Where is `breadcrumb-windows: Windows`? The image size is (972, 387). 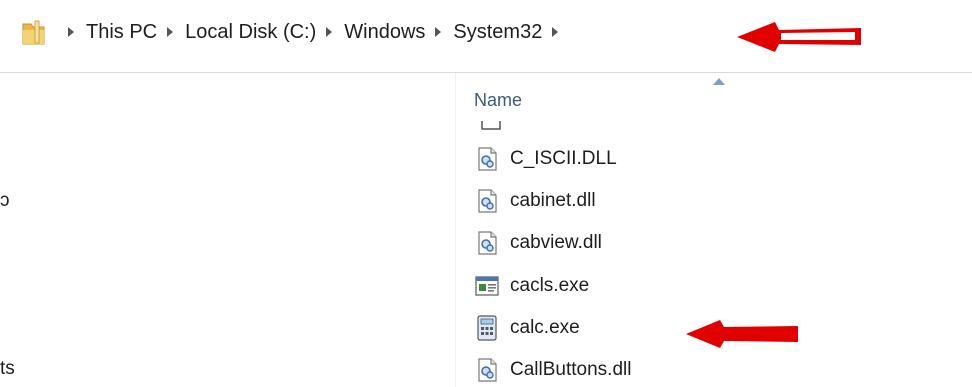
breadcrumb-windows: Windows is located at coordinates (384, 32).